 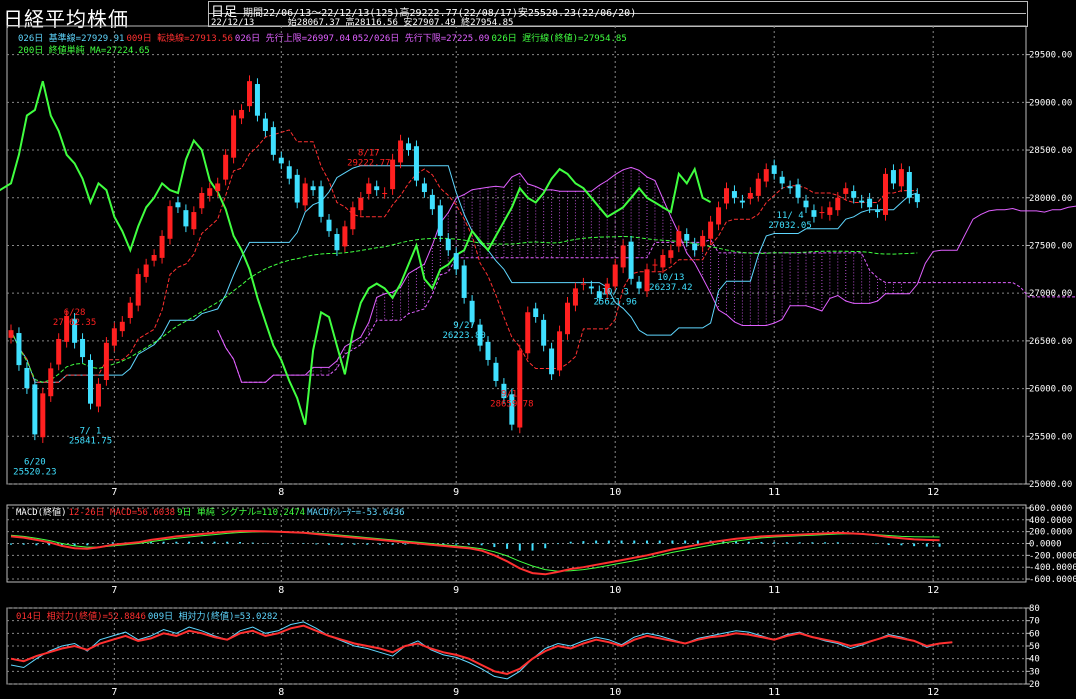 What do you see at coordinates (456, 590) in the screenshot?
I see `macd-xtick-label: 9` at bounding box center [456, 590].